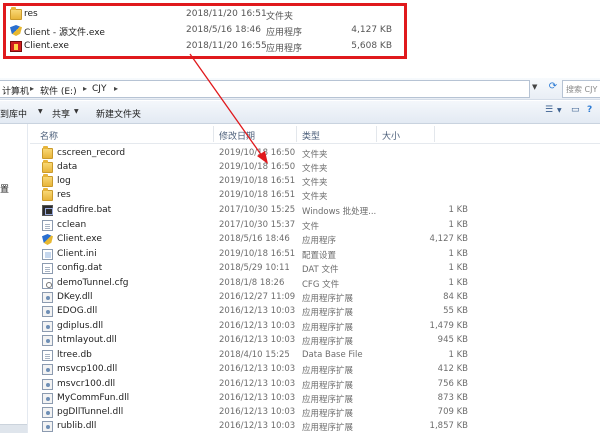  Describe the element at coordinates (223, 30) in the screenshot. I see `file-date: 2018/5/16 18:46` at that location.